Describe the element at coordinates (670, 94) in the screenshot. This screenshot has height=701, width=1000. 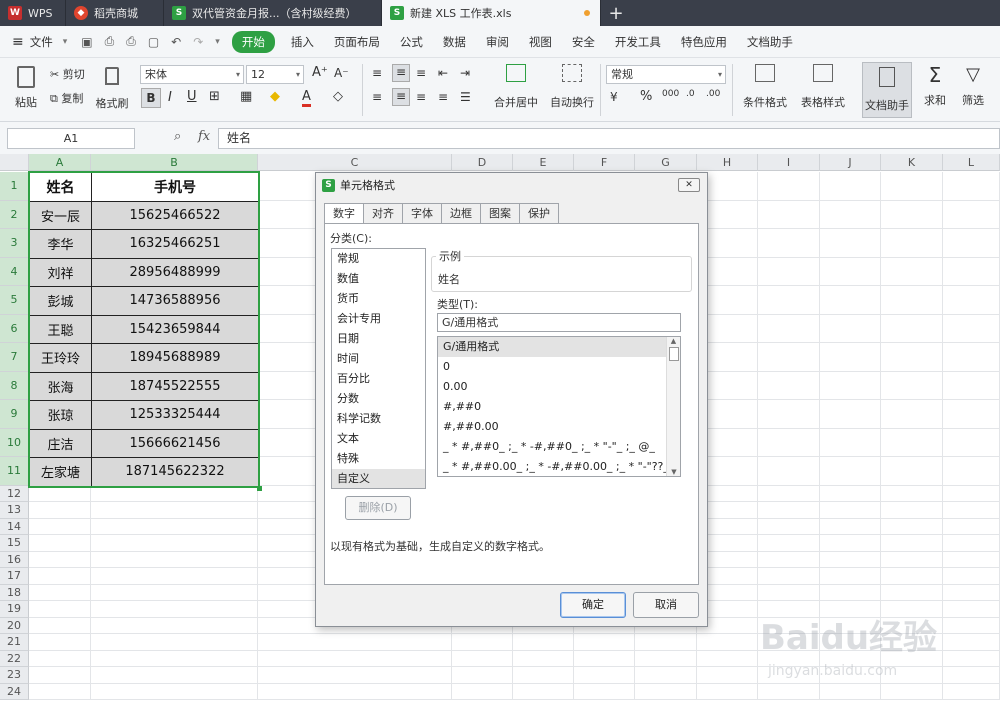
I see `thousands-icon: 000` at that location.